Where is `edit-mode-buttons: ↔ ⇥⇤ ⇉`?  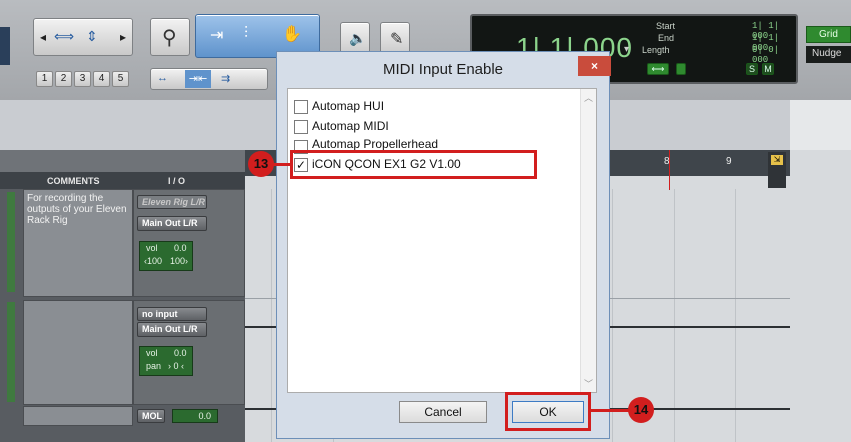
edit-mode-buttons: ↔ ⇥⇤ ⇉ is located at coordinates (209, 79).